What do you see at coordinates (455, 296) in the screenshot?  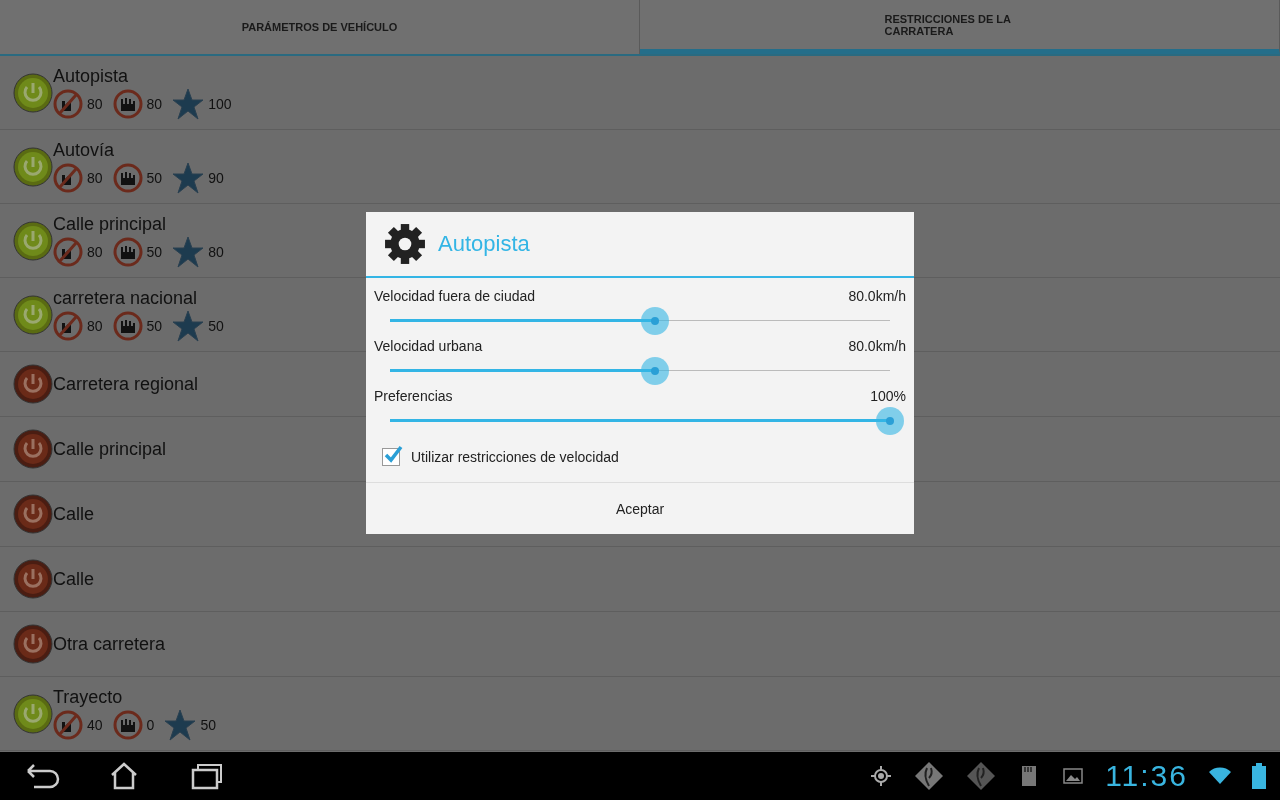 I see `slider-label: Velocidad fuera de ciudad` at bounding box center [455, 296].